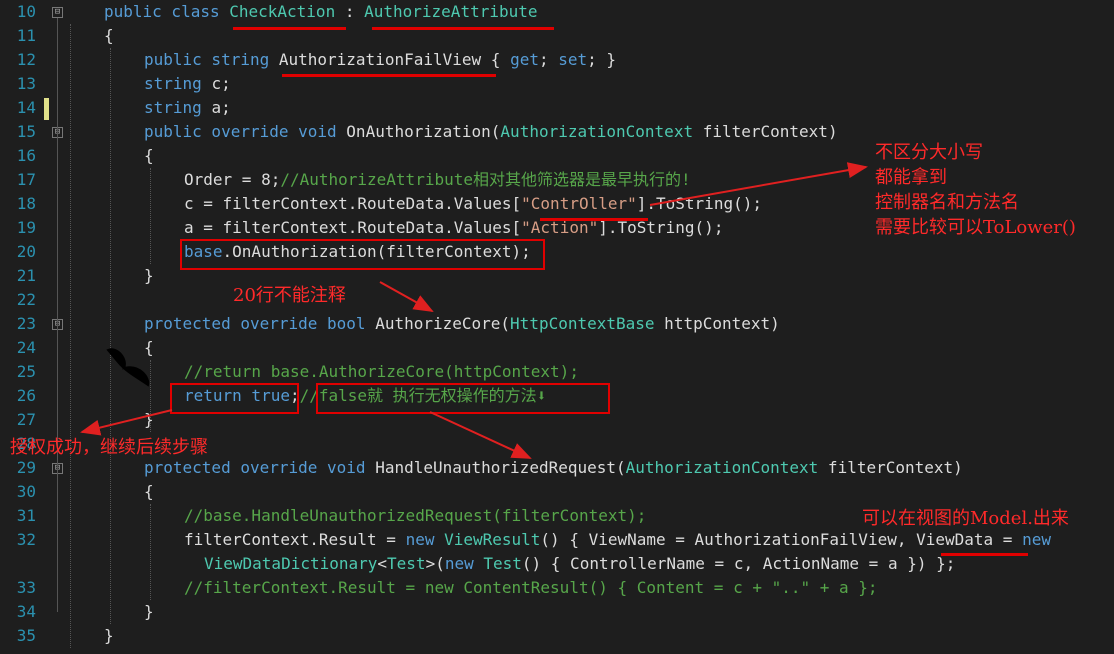  I want to click on arrow-to-handle-unauthorized, so click(480, 435).